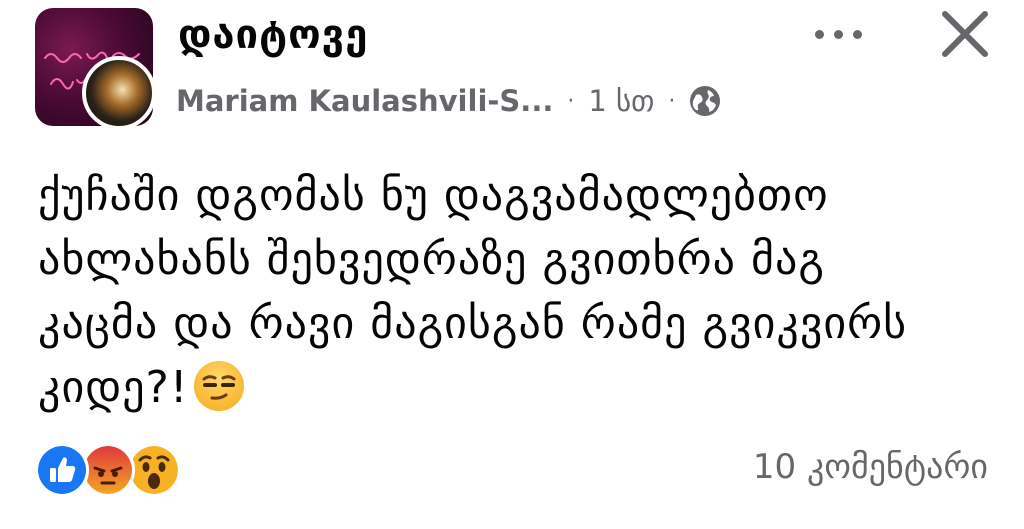 The height and width of the screenshot is (529, 1024). What do you see at coordinates (218, 386) in the screenshot?
I see `smirk-emoji` at bounding box center [218, 386].